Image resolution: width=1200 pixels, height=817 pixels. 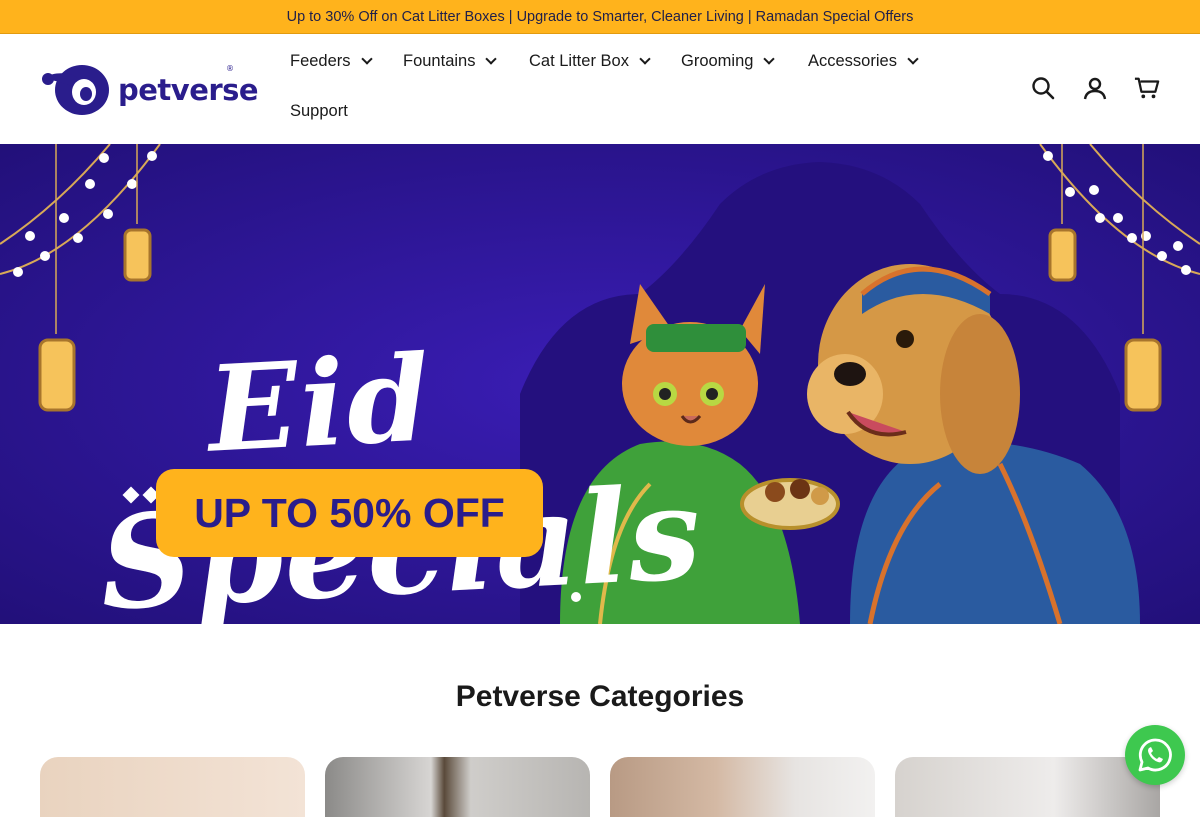 What do you see at coordinates (230, 68) in the screenshot?
I see `registered-mark: ®` at bounding box center [230, 68].